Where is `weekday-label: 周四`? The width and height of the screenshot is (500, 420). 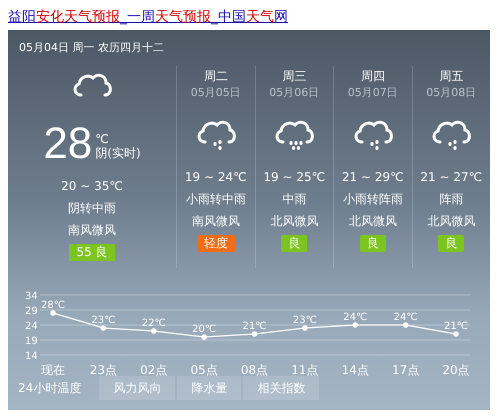 weekday-label: 周四 is located at coordinates (372, 76).